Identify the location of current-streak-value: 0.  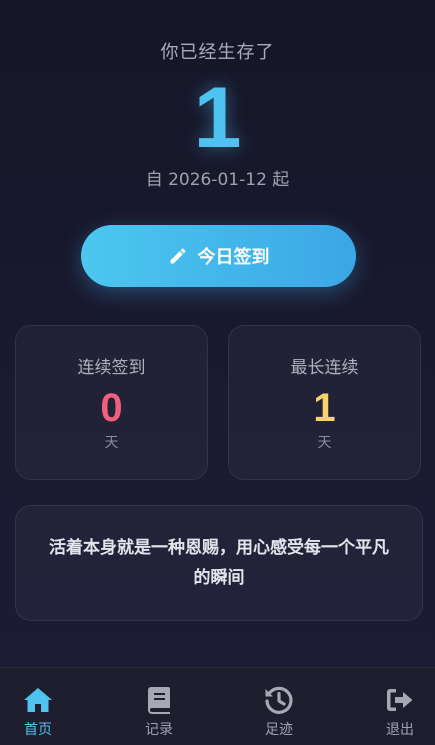
(111, 408).